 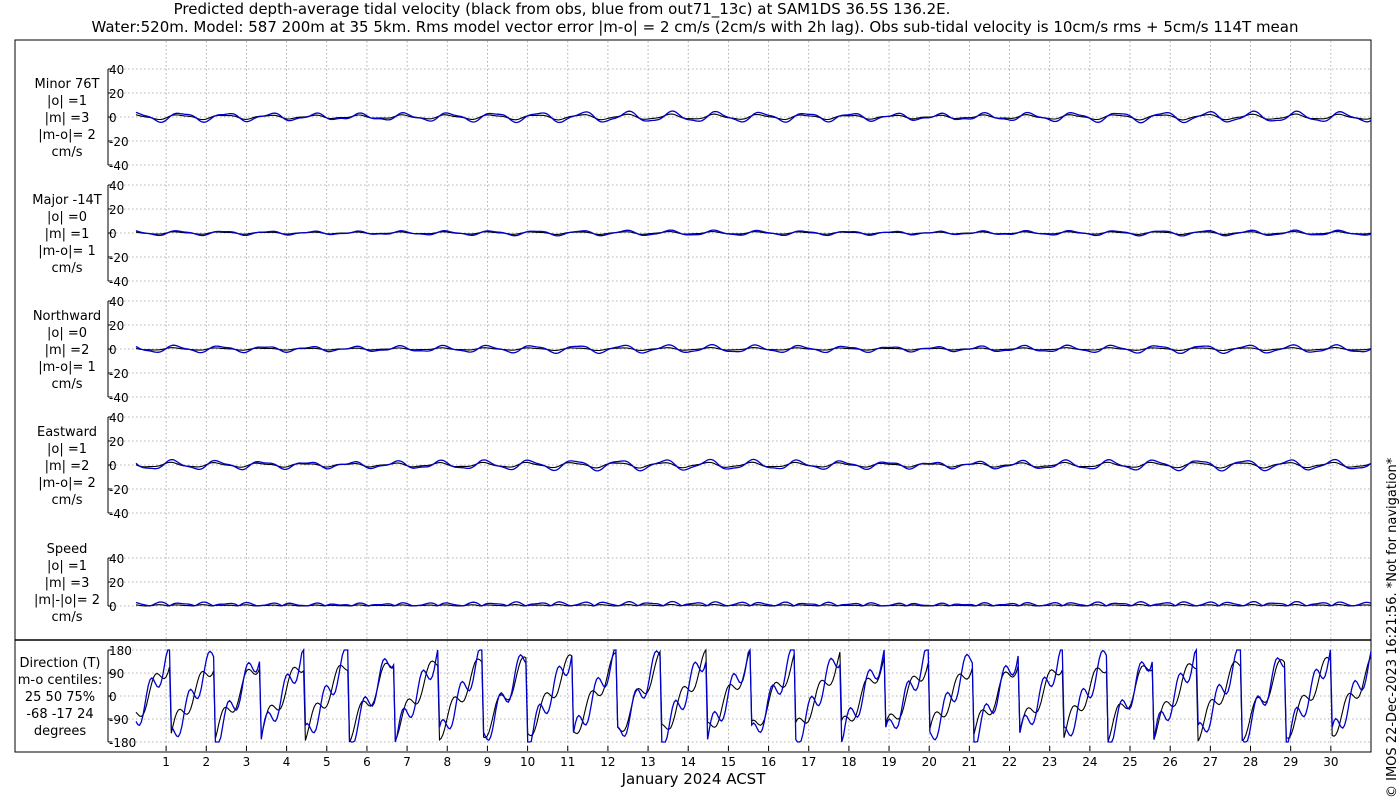 I want to click on panel-label-speed: Speed, so click(x=67, y=549).